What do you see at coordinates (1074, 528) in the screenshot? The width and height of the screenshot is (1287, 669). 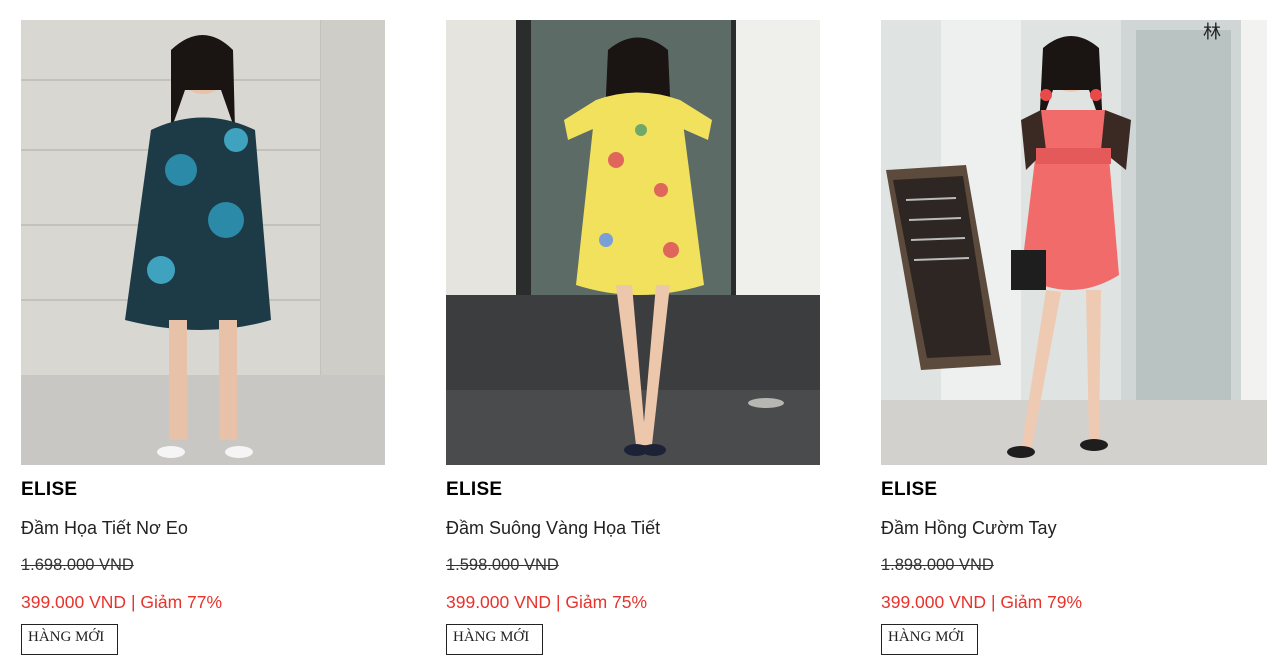 I see `product-name: Đầm Hồng Cườm Tay` at bounding box center [1074, 528].